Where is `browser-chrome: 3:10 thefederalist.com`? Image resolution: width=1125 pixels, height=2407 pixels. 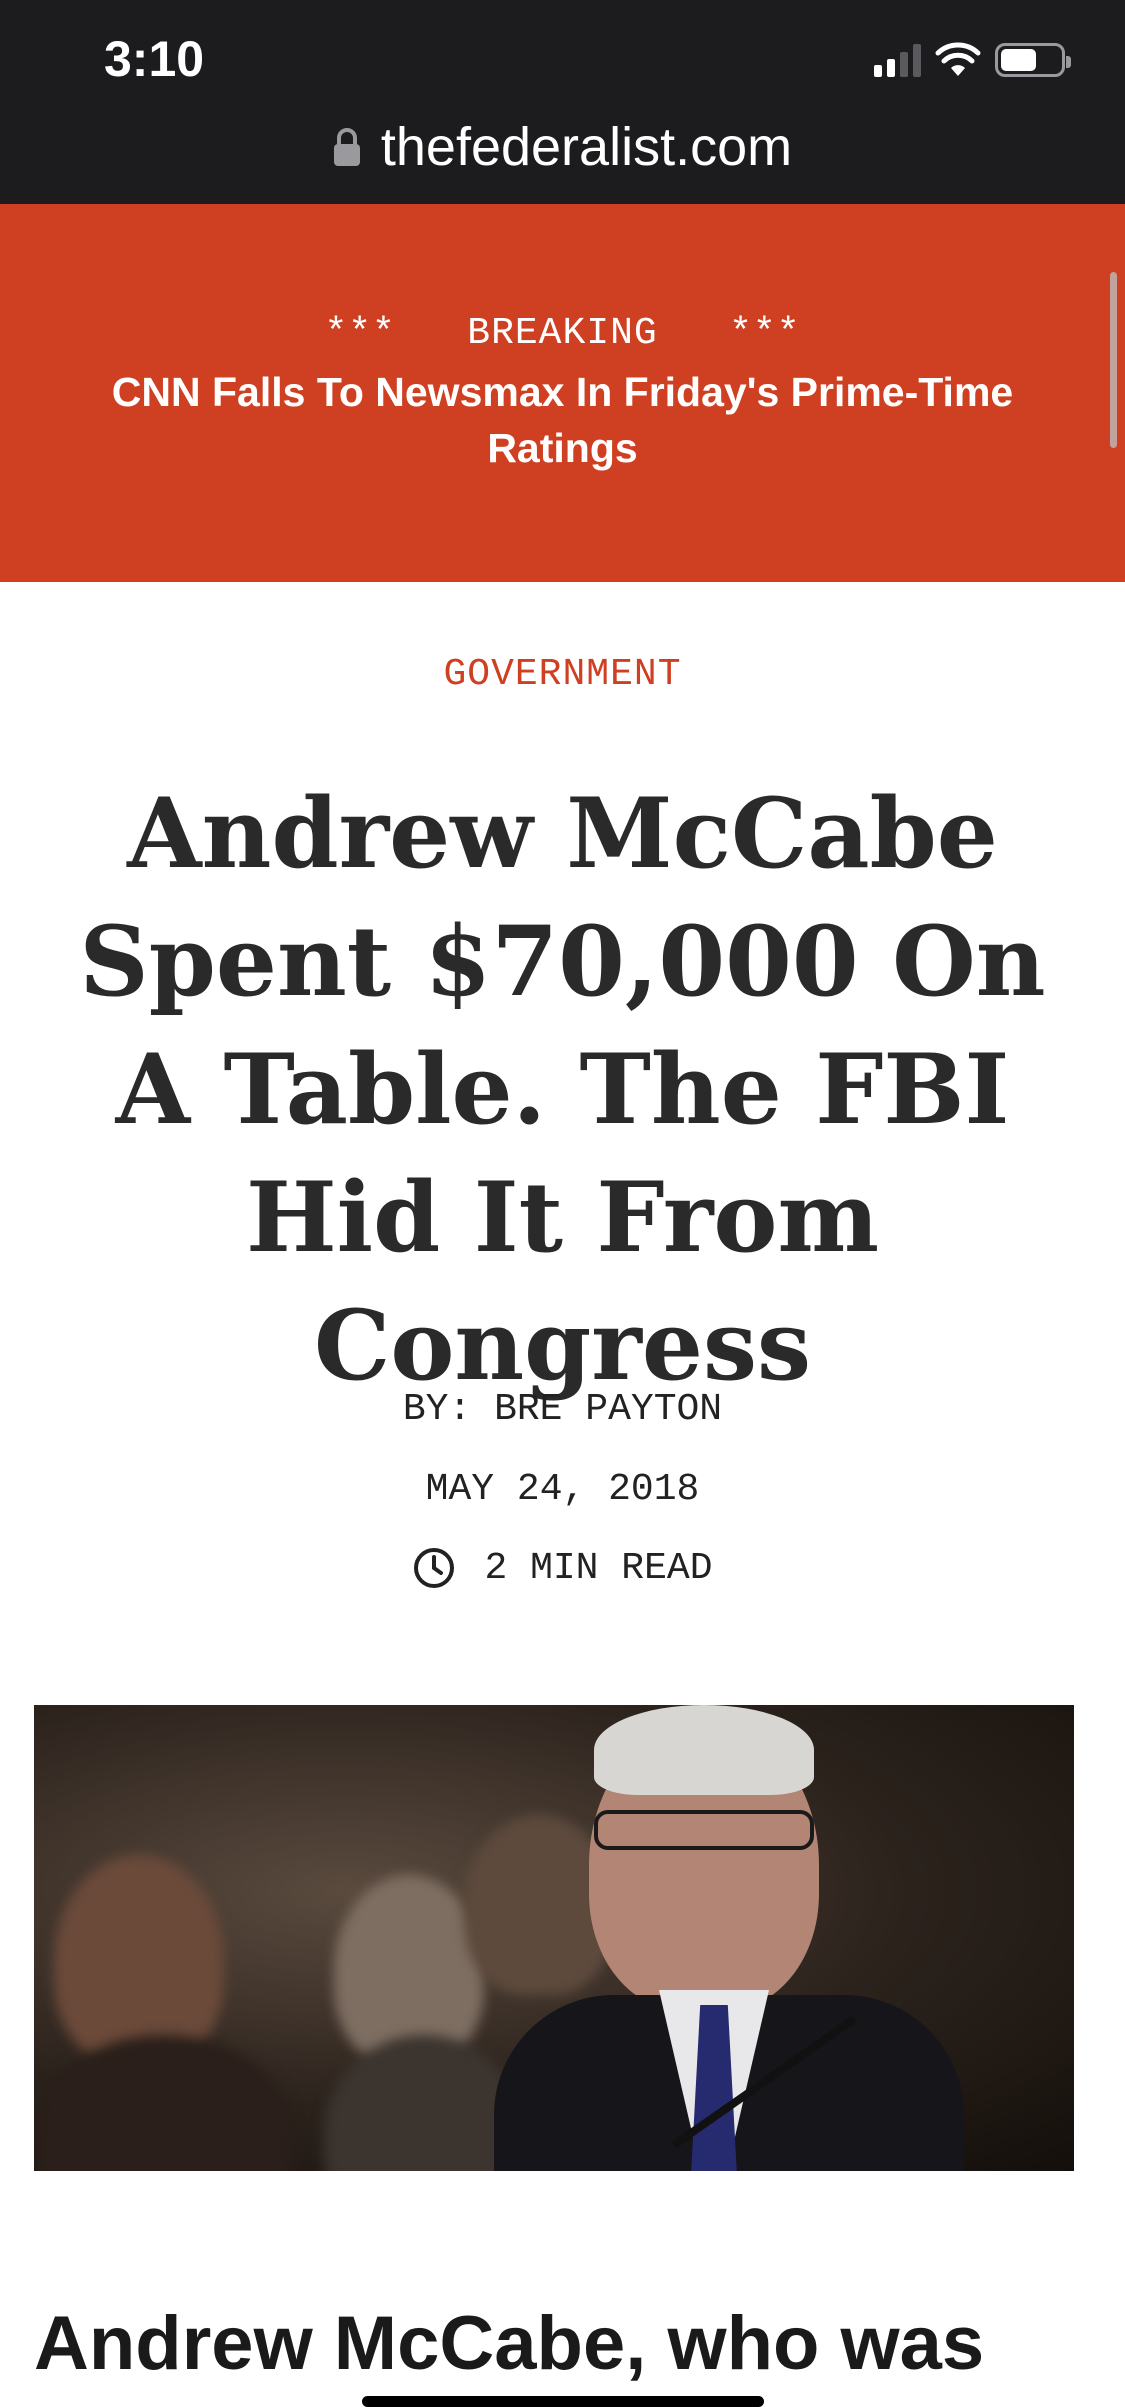
browser-chrome: 3:10 thefederalist.com is located at coordinates (562, 102).